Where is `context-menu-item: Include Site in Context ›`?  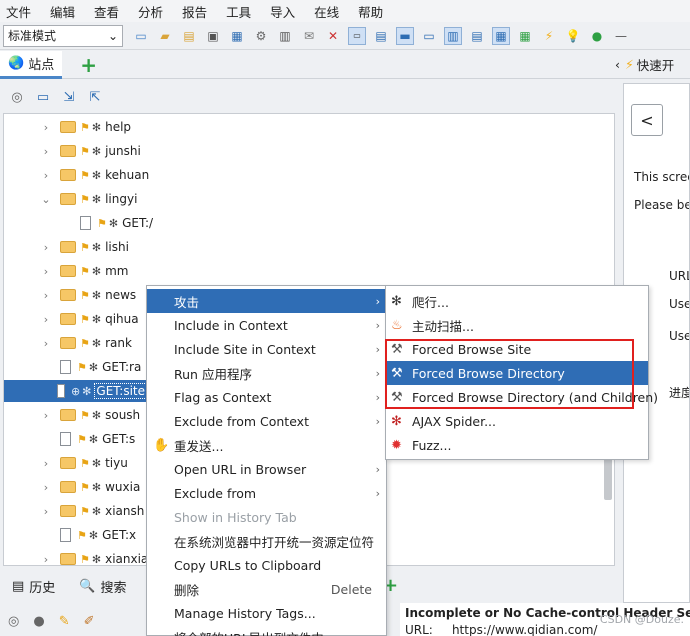
context-menu-item: Include Site in Context › is located at coordinates (266, 349).